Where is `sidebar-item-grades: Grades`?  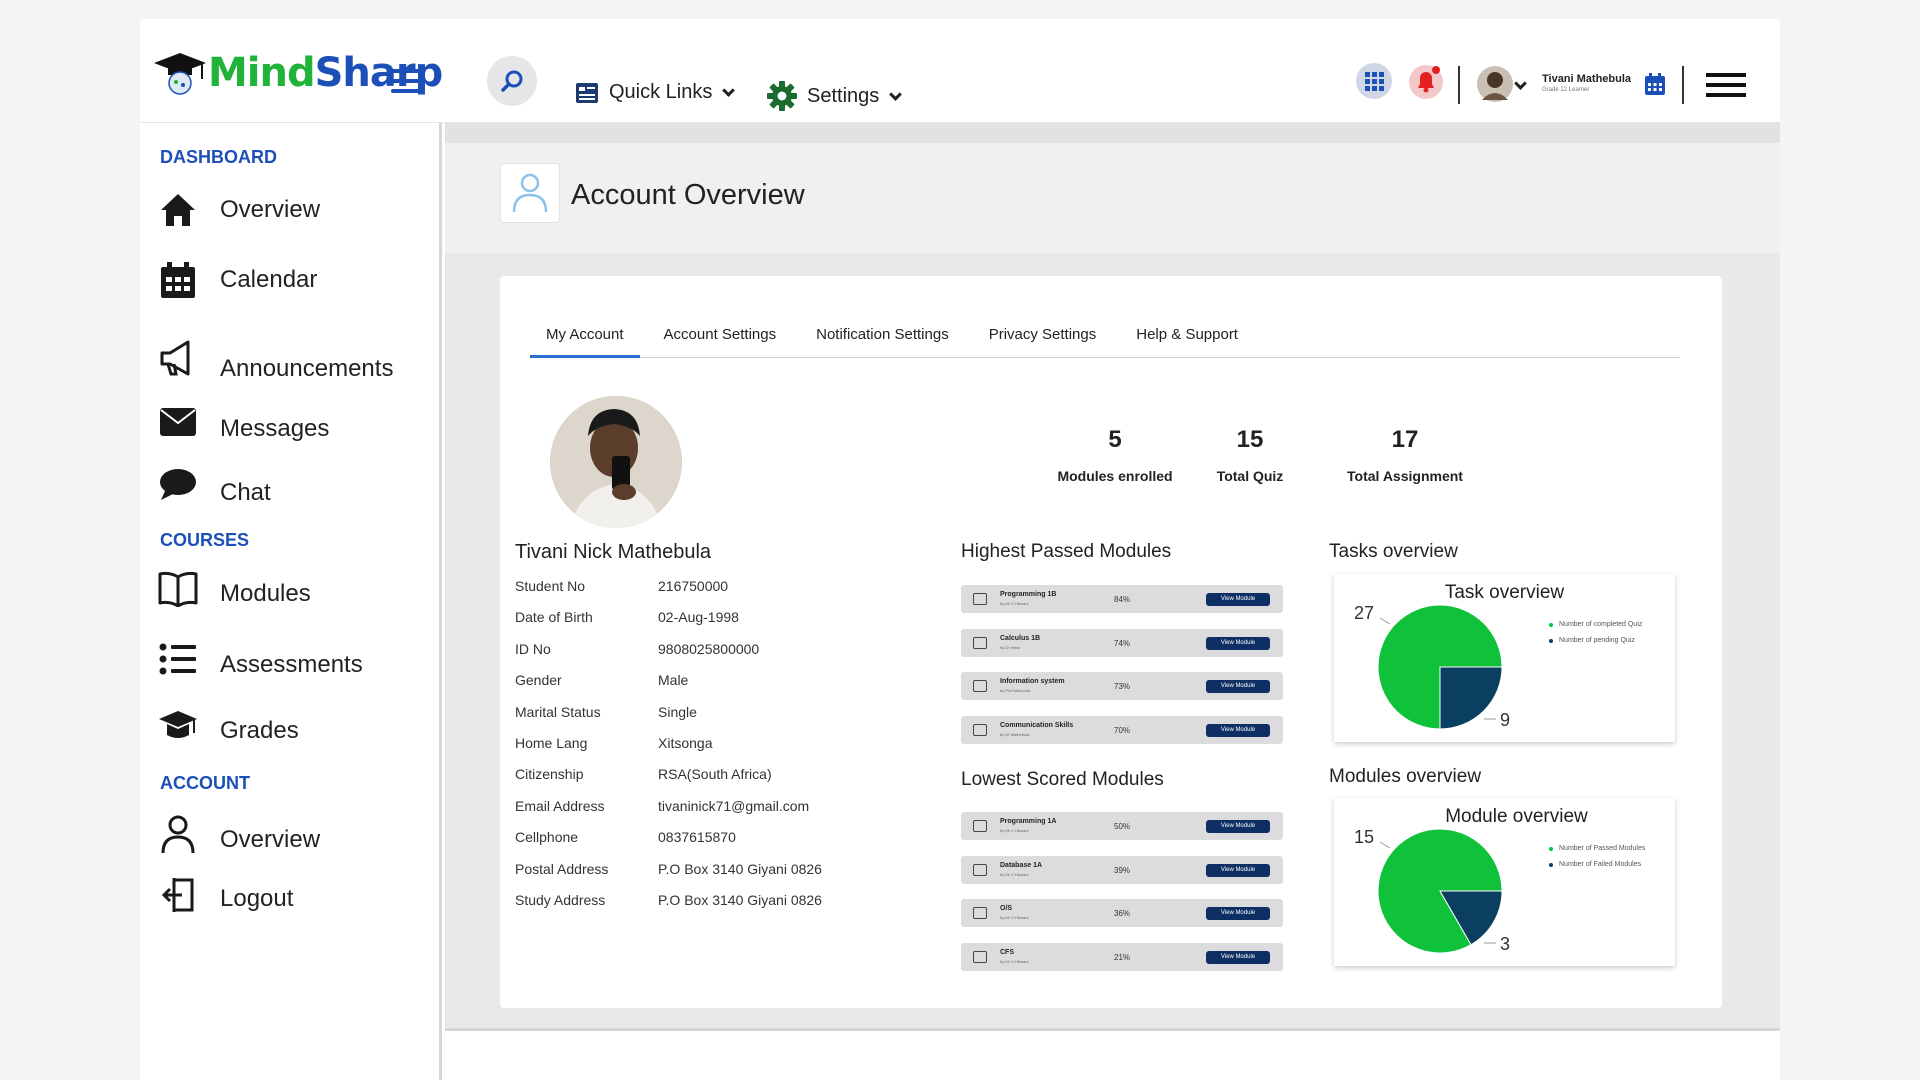 sidebar-item-grades: Grades is located at coordinates (228, 726).